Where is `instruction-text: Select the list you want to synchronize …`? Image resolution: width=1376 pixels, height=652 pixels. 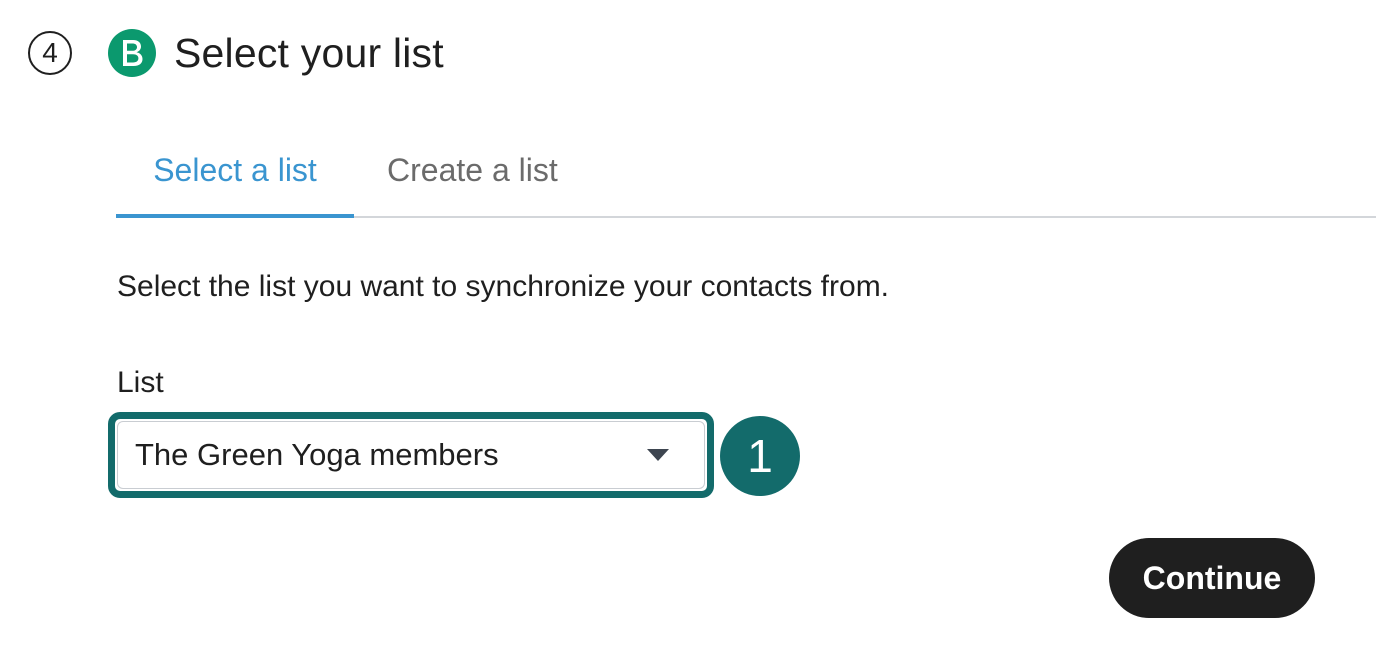 instruction-text: Select the list you want to synchronize … is located at coordinates (503, 286).